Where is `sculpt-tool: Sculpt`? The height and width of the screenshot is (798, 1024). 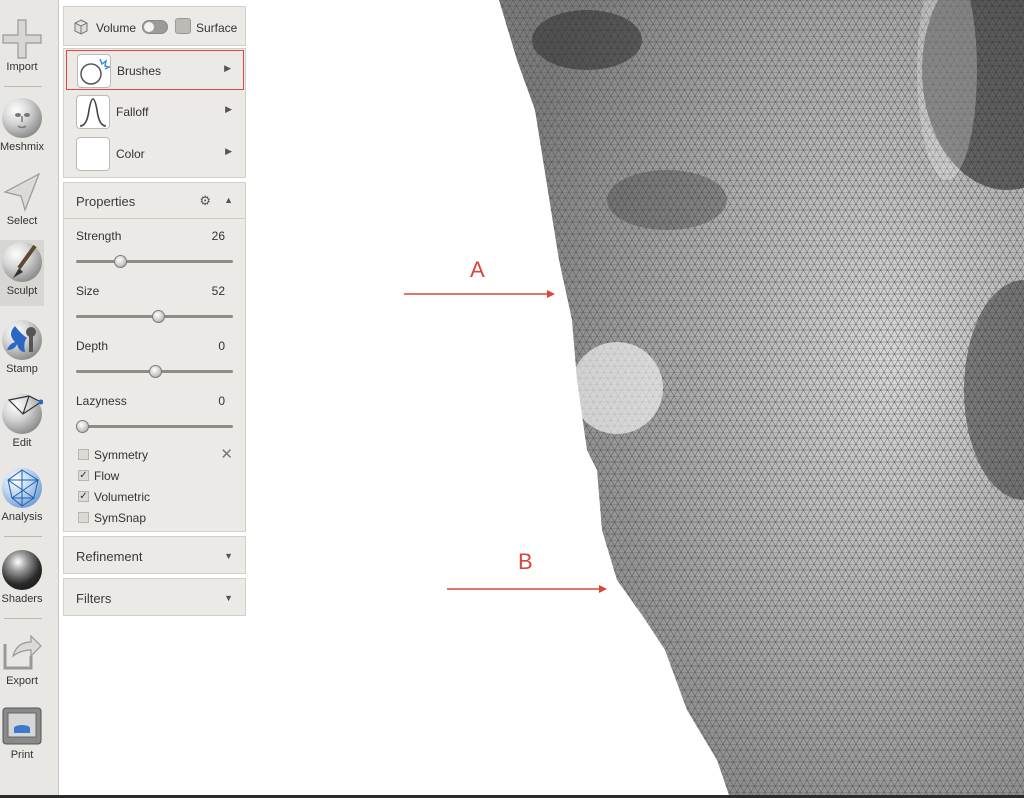 sculpt-tool: Sculpt is located at coordinates (22, 273).